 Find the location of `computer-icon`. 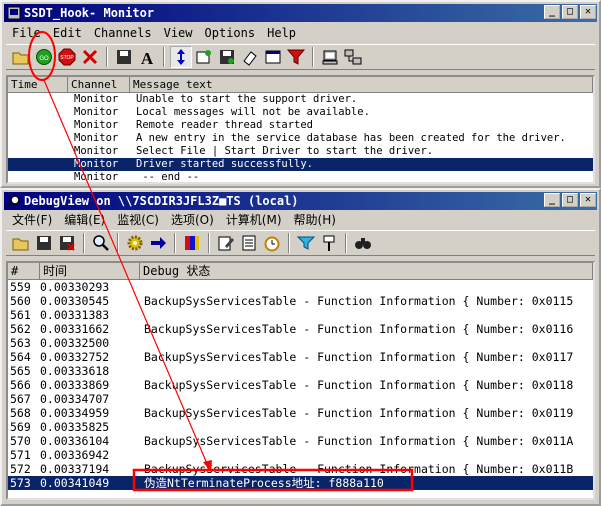

computer-icon is located at coordinates (330, 57).